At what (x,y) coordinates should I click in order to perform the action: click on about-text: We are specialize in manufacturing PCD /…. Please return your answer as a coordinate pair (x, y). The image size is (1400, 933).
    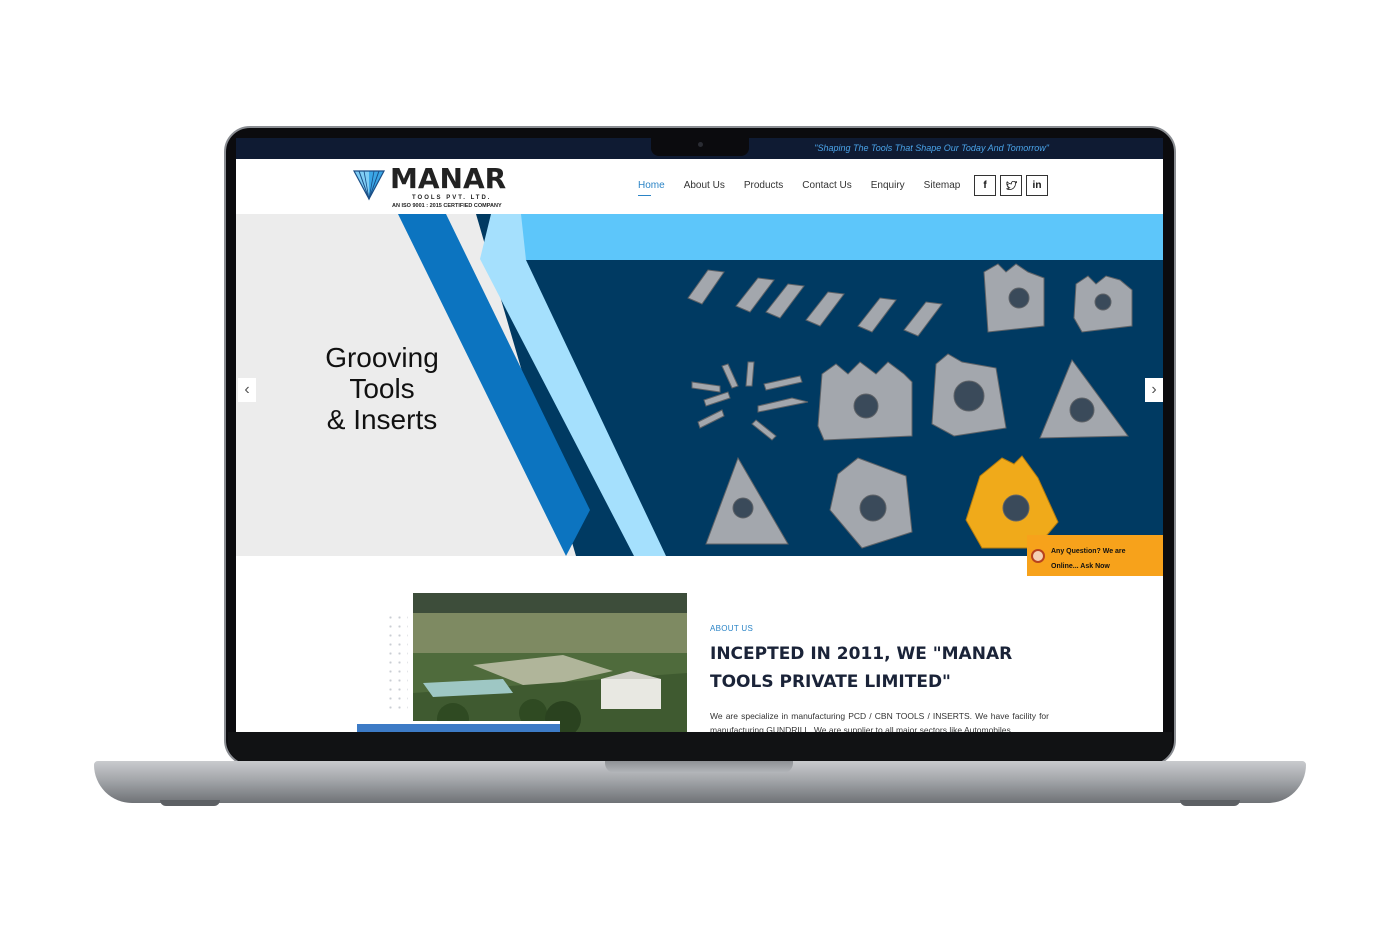
    Looking at the image, I should click on (879, 721).